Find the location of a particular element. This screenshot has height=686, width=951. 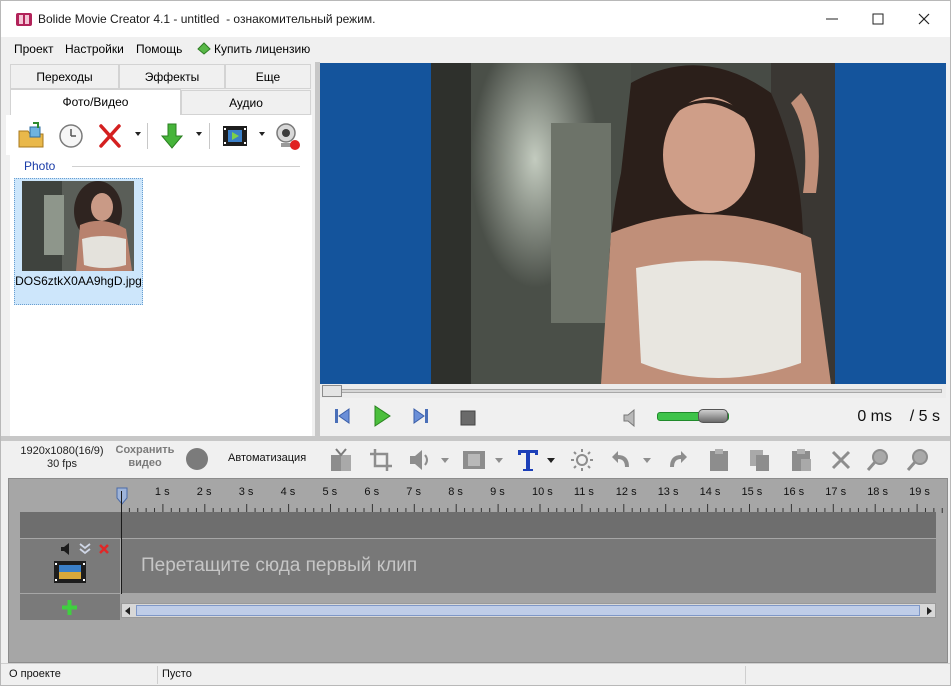

mute-speaker-icon is located at coordinates (67, 549).